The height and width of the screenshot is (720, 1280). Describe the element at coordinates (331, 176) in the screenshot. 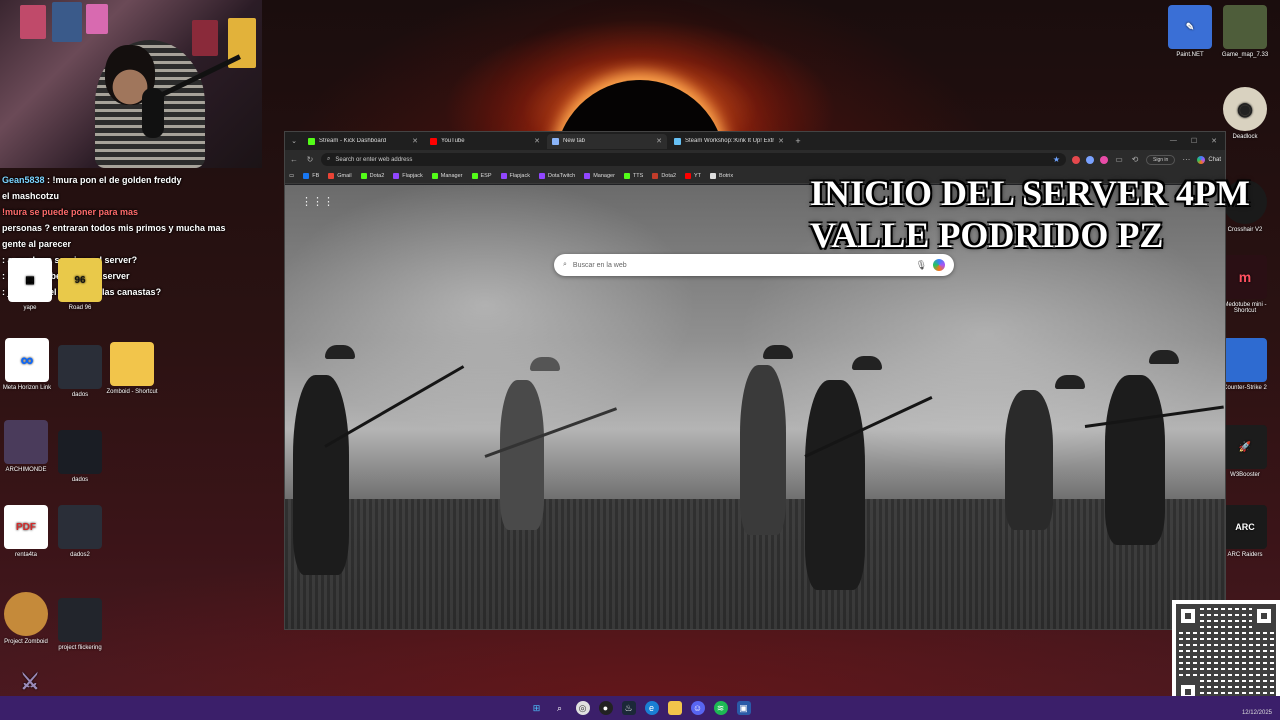

I see `gmail-icon` at that location.